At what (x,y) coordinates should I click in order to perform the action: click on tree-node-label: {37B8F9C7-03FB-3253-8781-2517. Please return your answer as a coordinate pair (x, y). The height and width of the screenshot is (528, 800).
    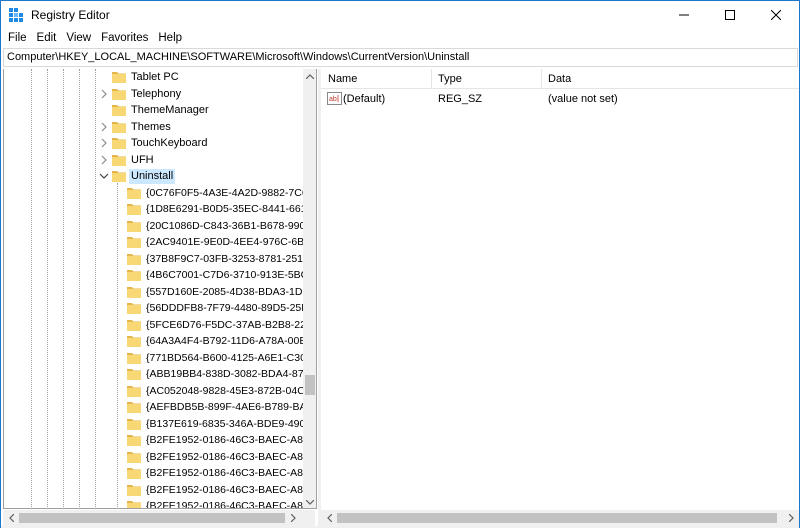
    Looking at the image, I should click on (224, 258).